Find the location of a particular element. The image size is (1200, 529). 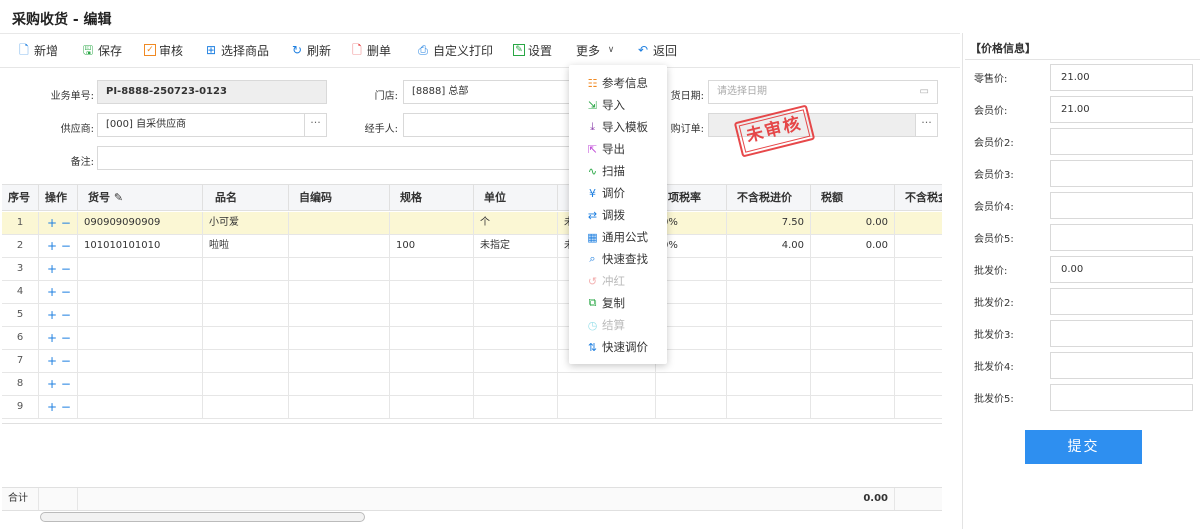

settings-button: ✎ 设置 is located at coordinates (532, 50).